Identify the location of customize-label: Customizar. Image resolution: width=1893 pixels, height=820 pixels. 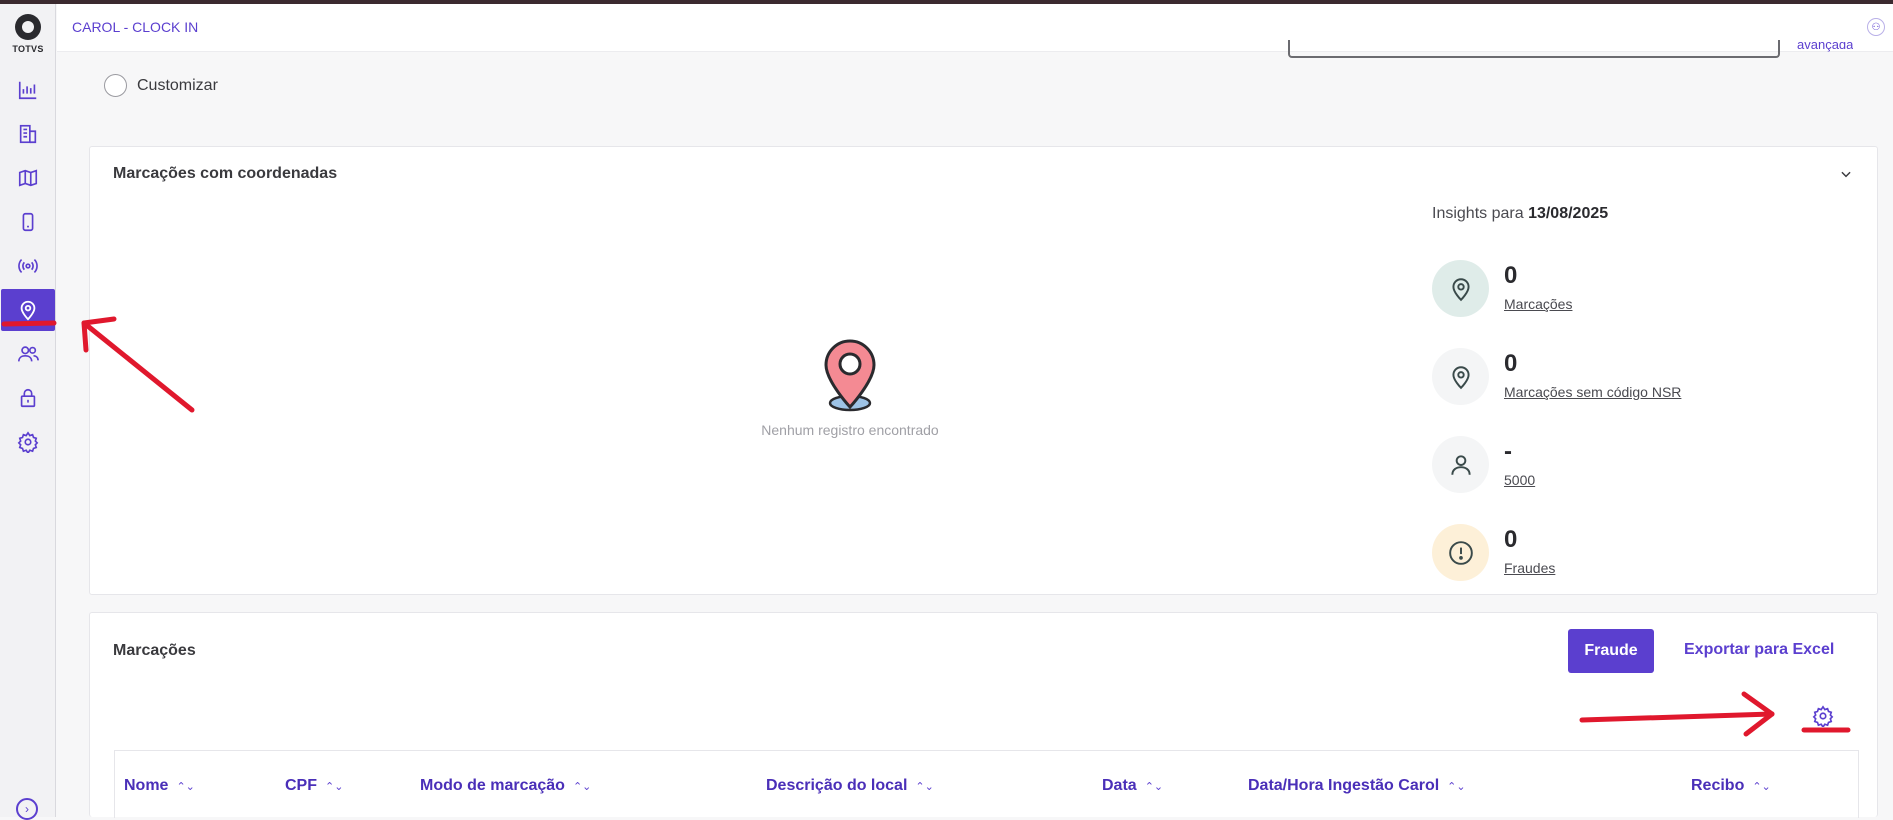
(177, 85).